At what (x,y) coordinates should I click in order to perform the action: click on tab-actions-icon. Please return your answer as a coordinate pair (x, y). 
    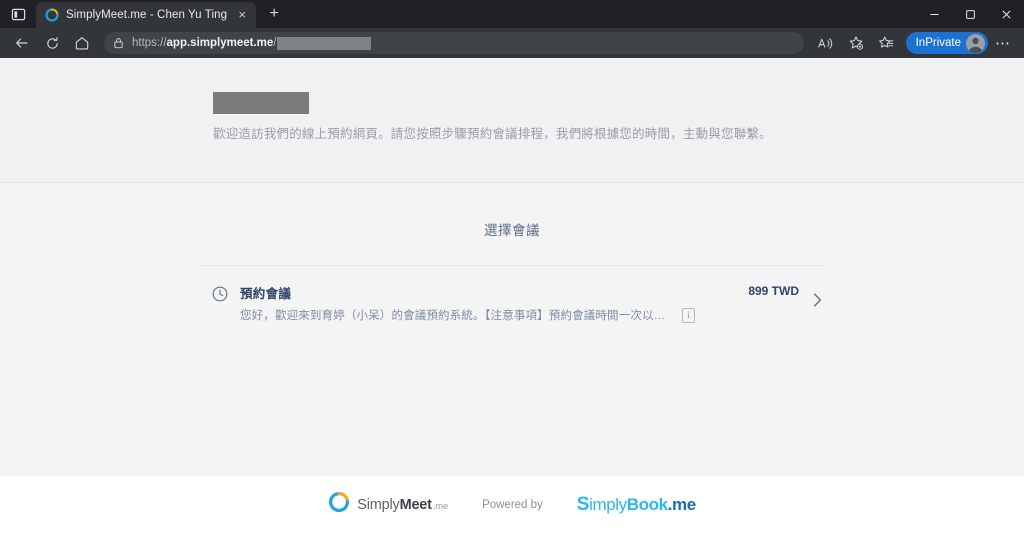
    Looking at the image, I should click on (18, 14).